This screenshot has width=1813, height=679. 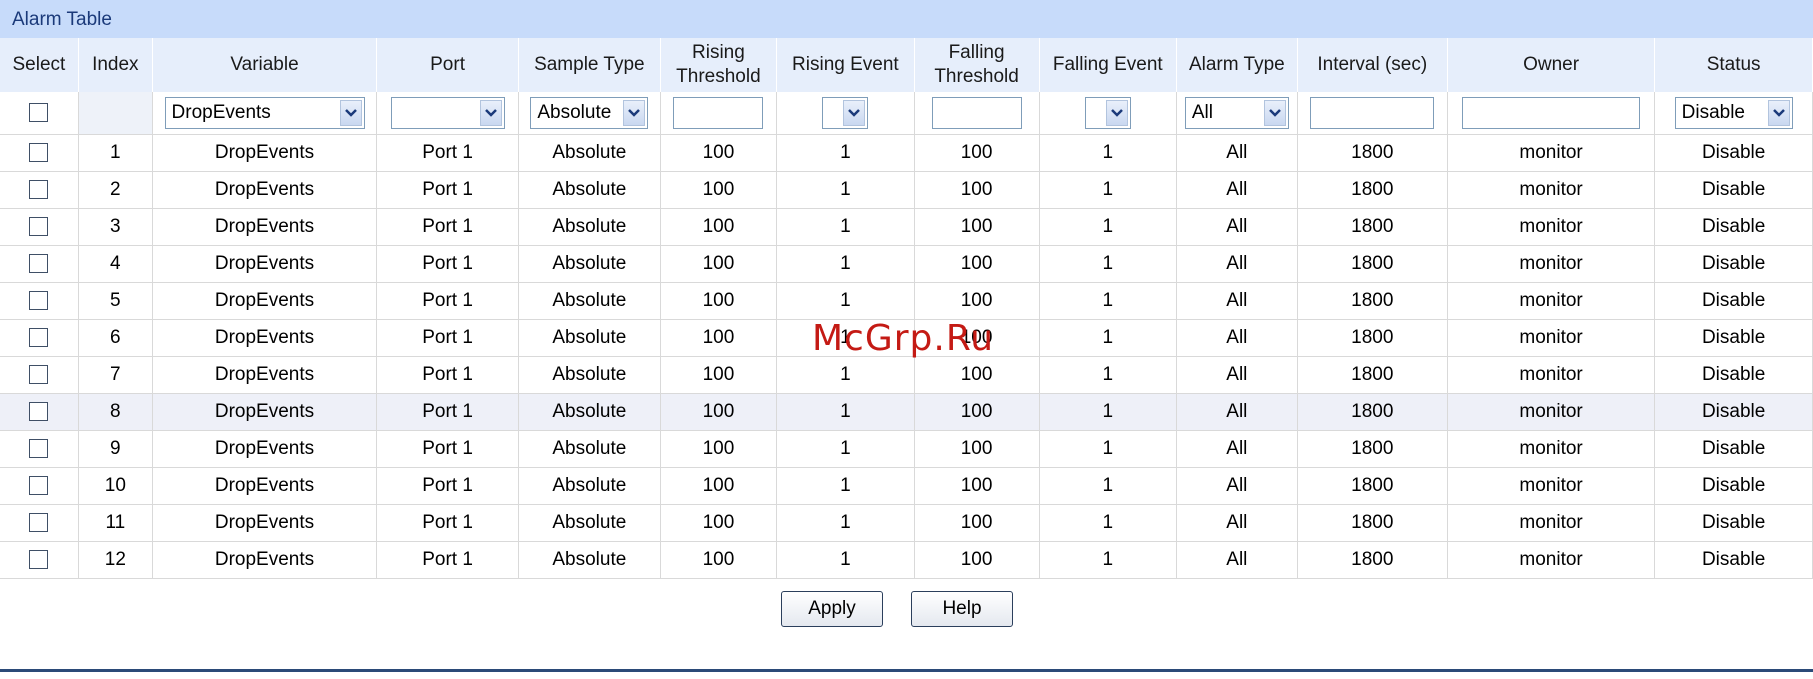 What do you see at coordinates (977, 65) in the screenshot?
I see `col-header-falling-threshold: Falling Threshold` at bounding box center [977, 65].